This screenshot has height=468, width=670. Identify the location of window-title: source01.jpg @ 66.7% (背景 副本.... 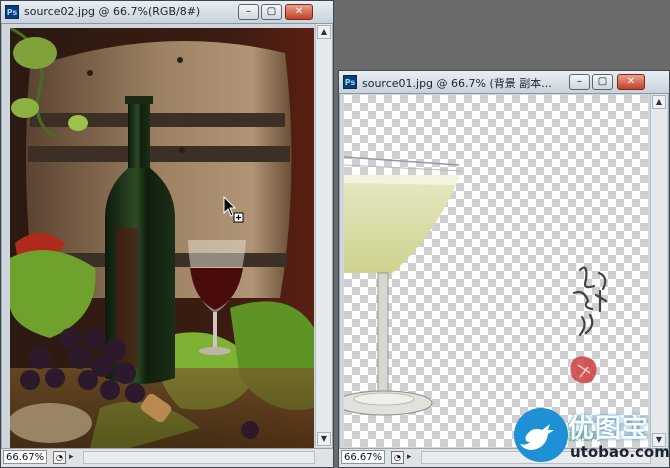
(457, 83).